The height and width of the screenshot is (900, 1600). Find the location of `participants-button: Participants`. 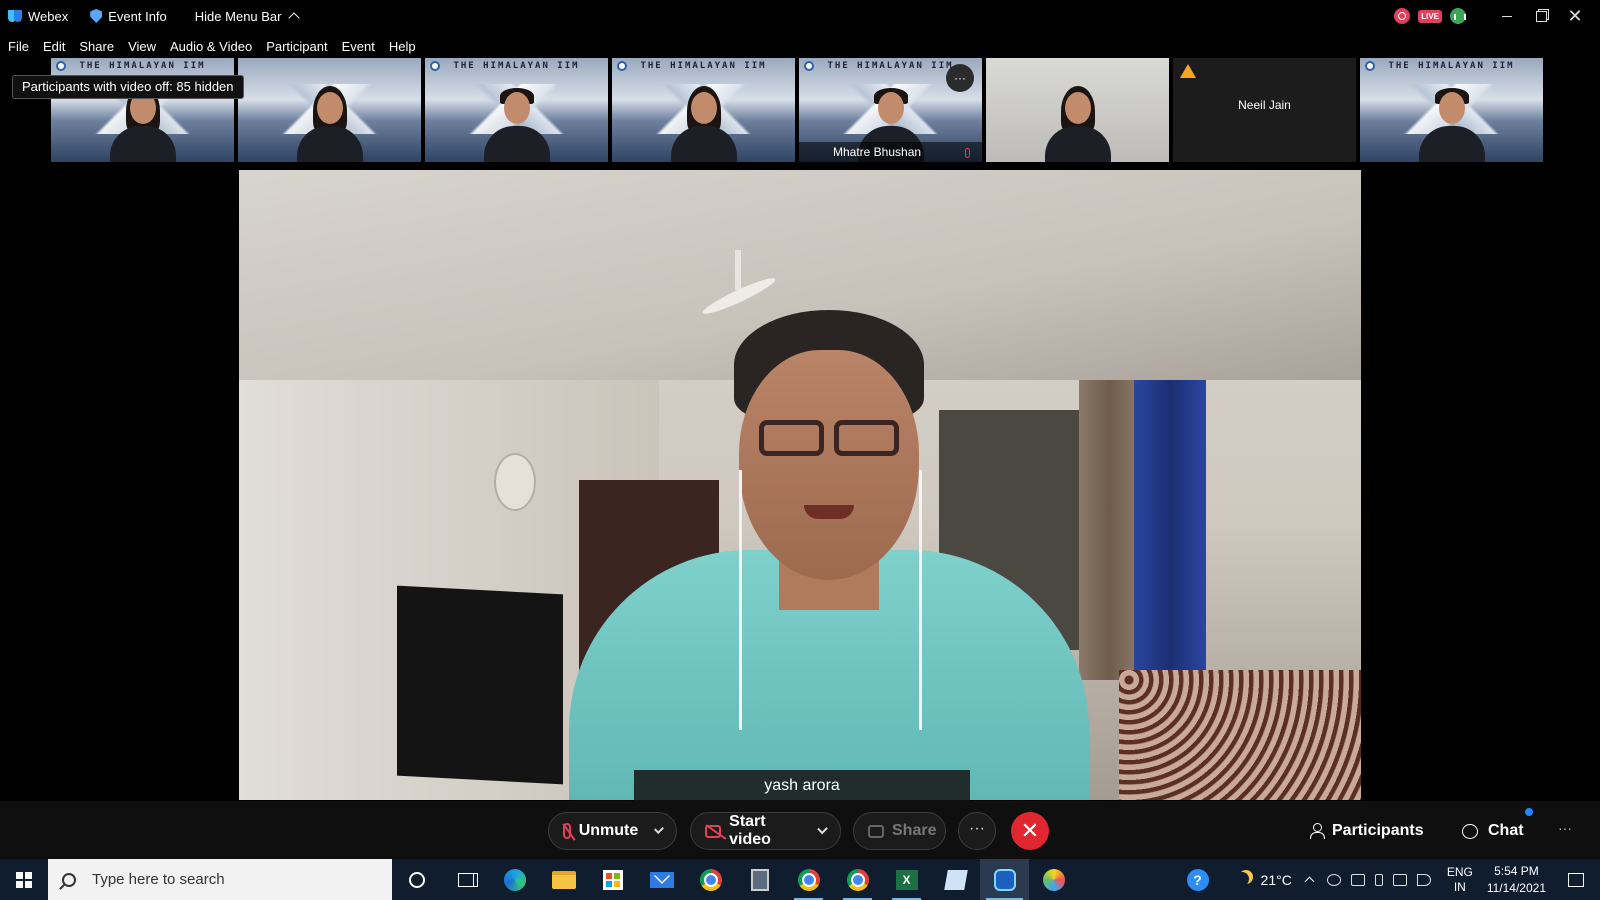

participants-button: Participants is located at coordinates (1367, 831).